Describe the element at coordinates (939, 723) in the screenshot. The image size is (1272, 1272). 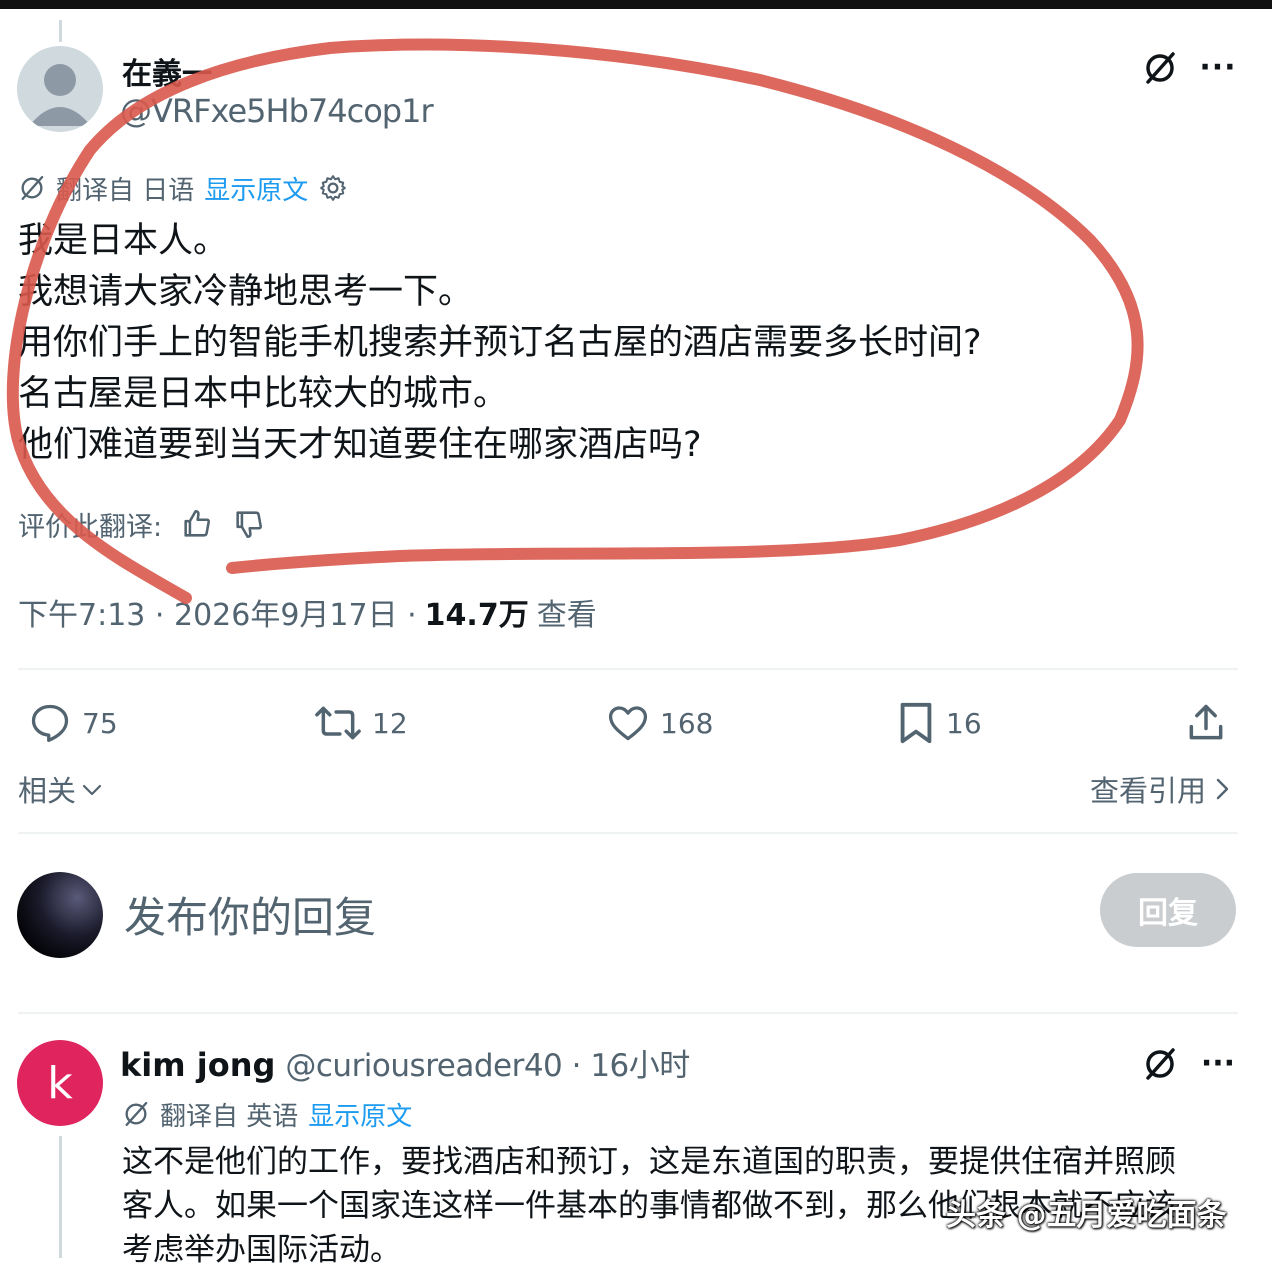
I see `bookmark-action: 16` at that location.